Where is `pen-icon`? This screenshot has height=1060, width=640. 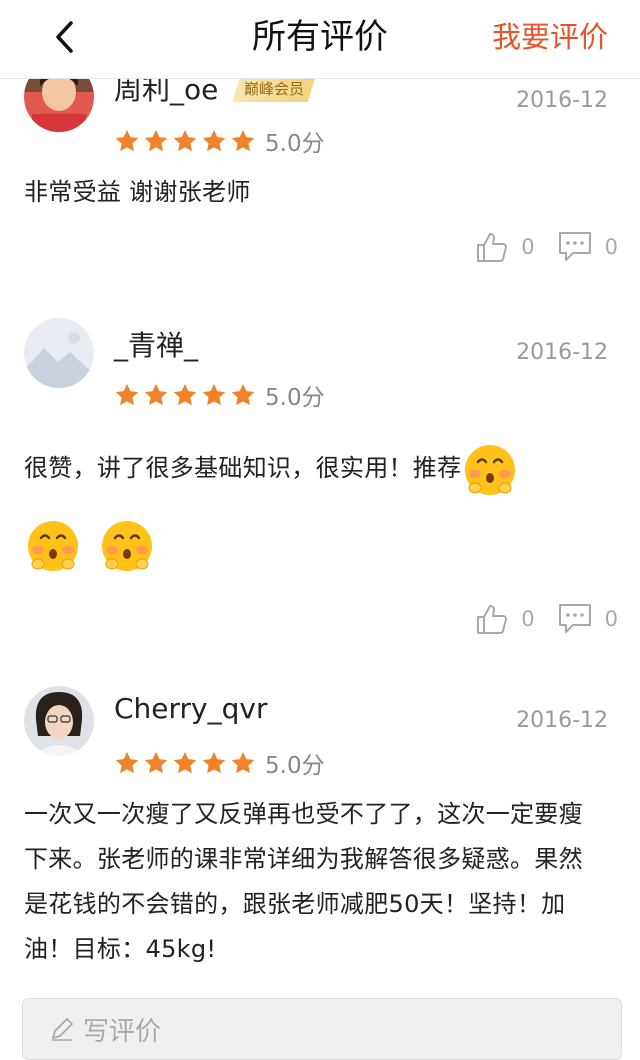 pen-icon is located at coordinates (62, 1029).